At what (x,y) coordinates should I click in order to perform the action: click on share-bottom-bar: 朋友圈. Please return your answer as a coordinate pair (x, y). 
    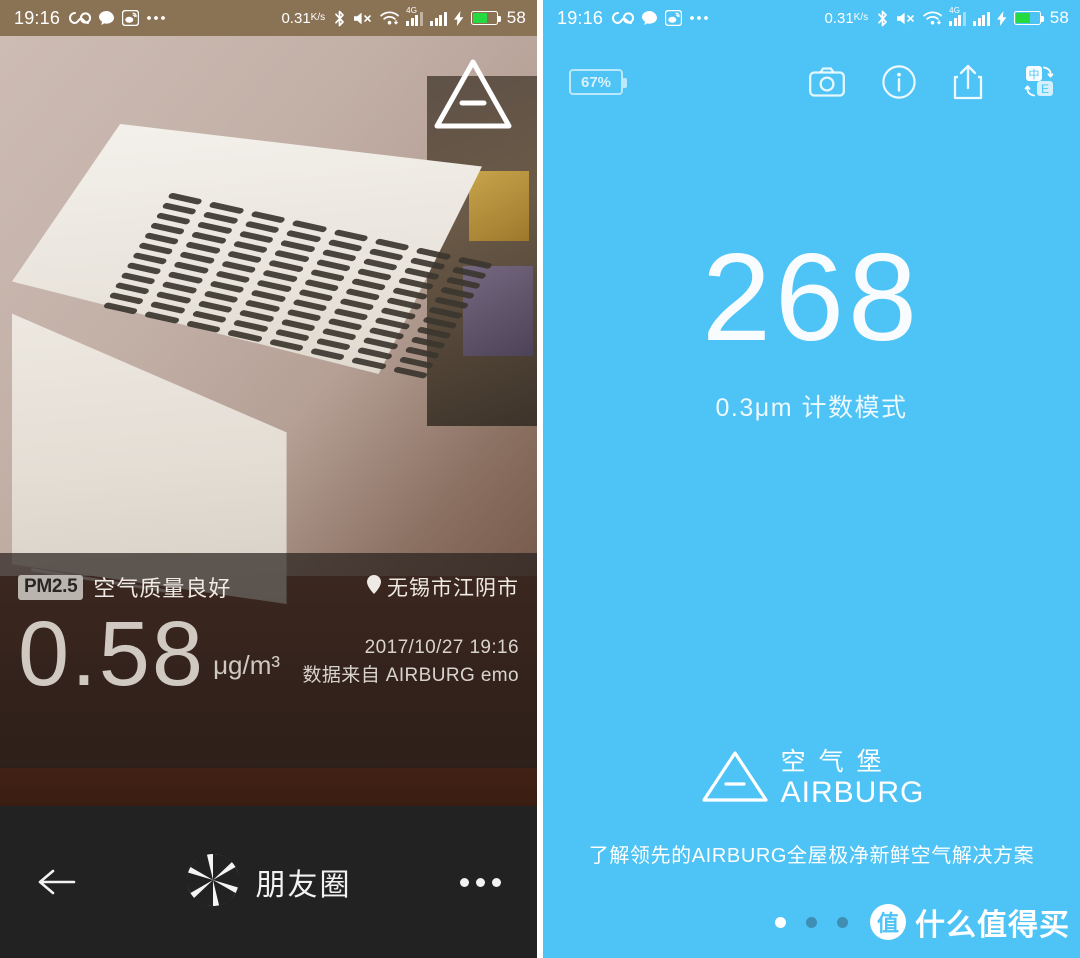
    Looking at the image, I should click on (268, 882).